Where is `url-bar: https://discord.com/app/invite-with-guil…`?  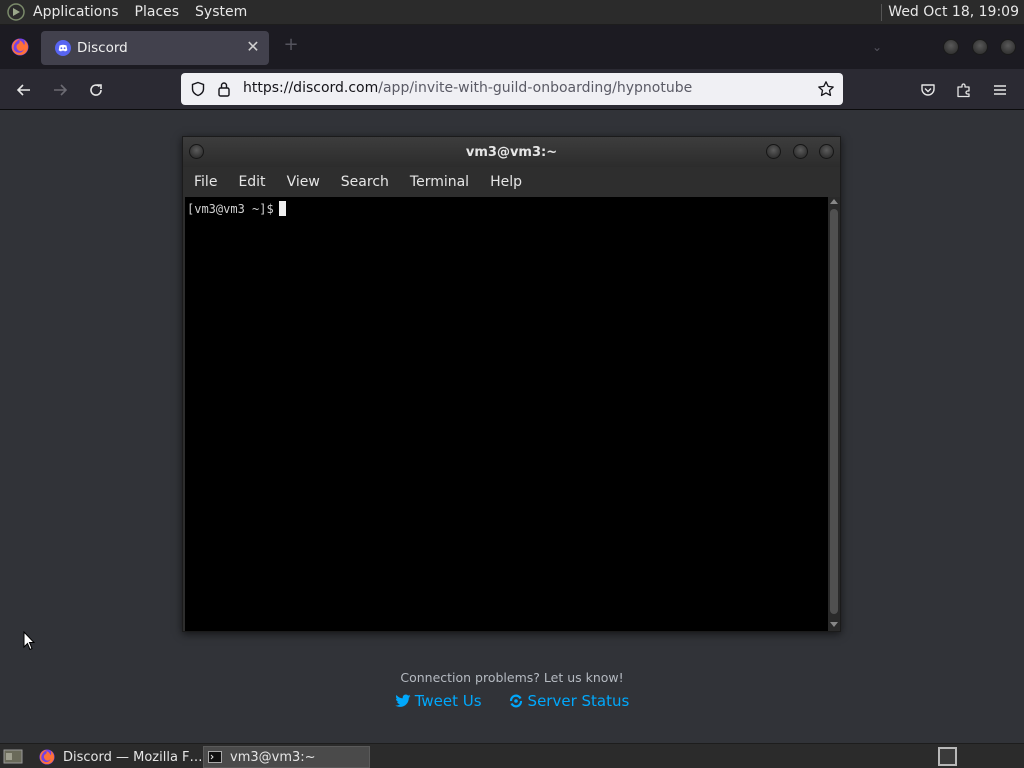
url-bar: https://discord.com/app/invite-with-guil… is located at coordinates (512, 89).